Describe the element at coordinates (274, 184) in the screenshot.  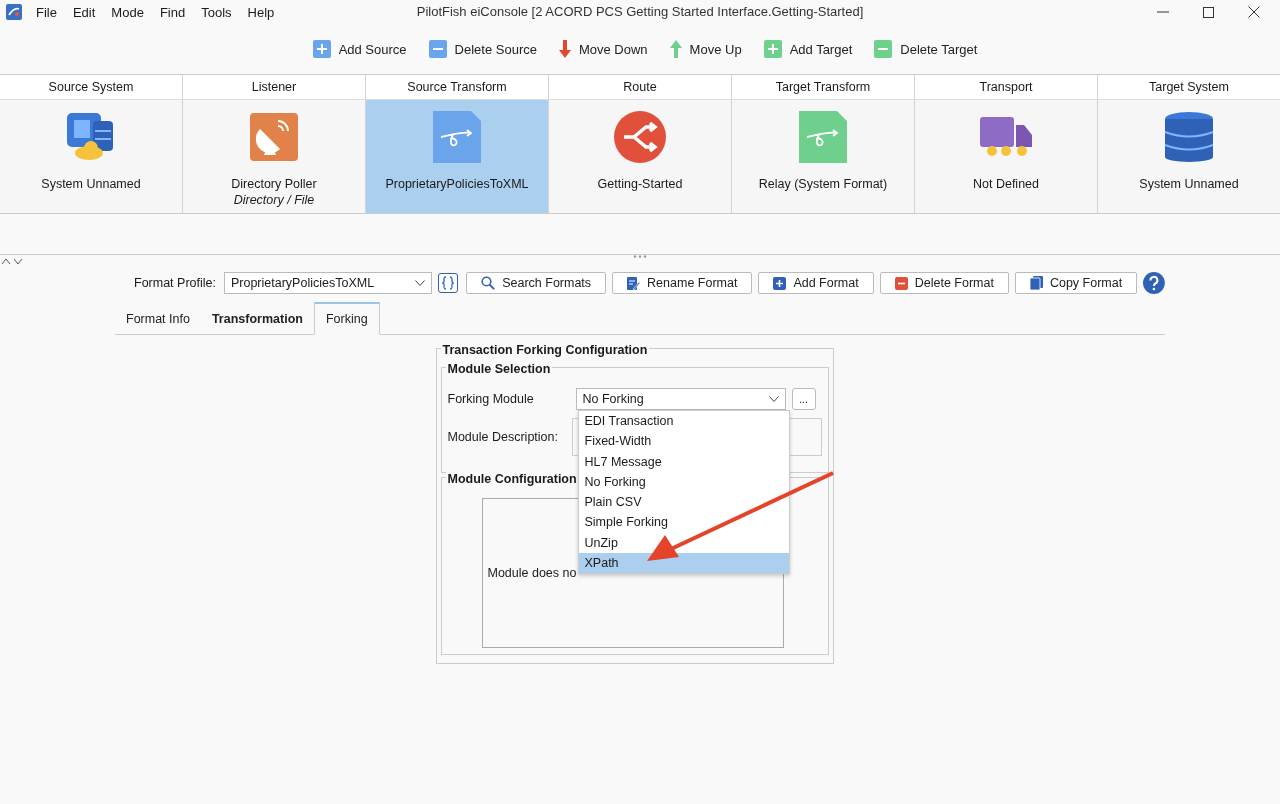
I see `stage-name: Directory Poller` at that location.